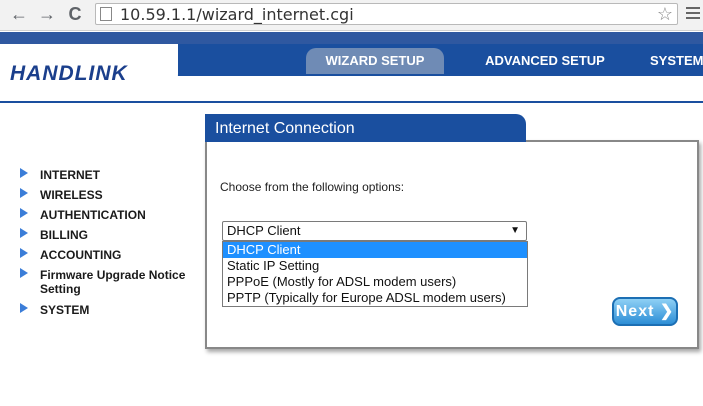  I want to click on sidebar-item-firmware-upgrade: Firmware Upgrade Notice Setting, so click(110, 285).